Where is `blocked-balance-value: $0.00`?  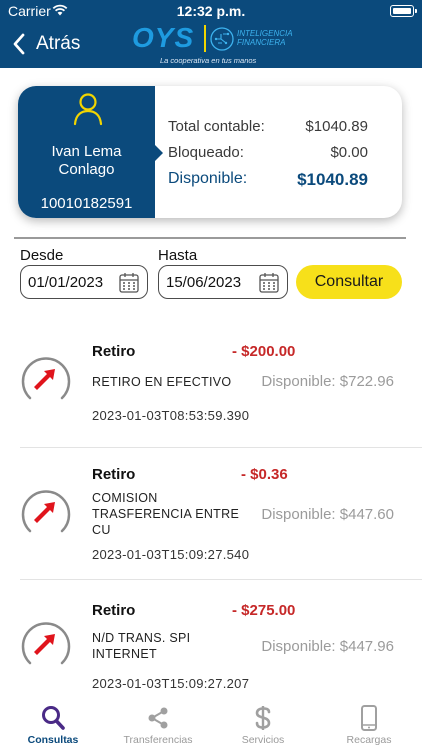 blocked-balance-value: $0.00 is located at coordinates (349, 152).